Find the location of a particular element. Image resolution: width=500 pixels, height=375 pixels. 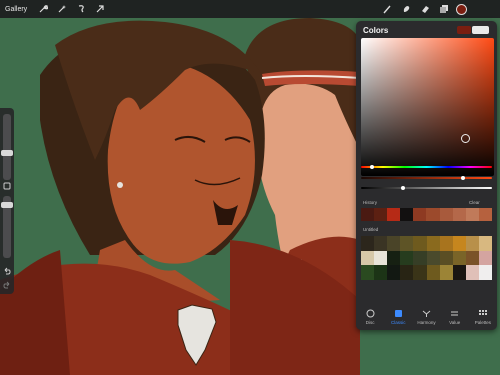

opacity-slider is located at coordinates (7, 227).